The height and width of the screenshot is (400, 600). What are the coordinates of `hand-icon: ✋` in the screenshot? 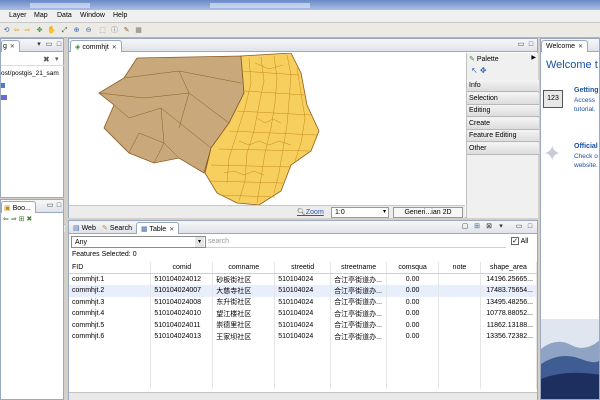 It's located at (51, 30).